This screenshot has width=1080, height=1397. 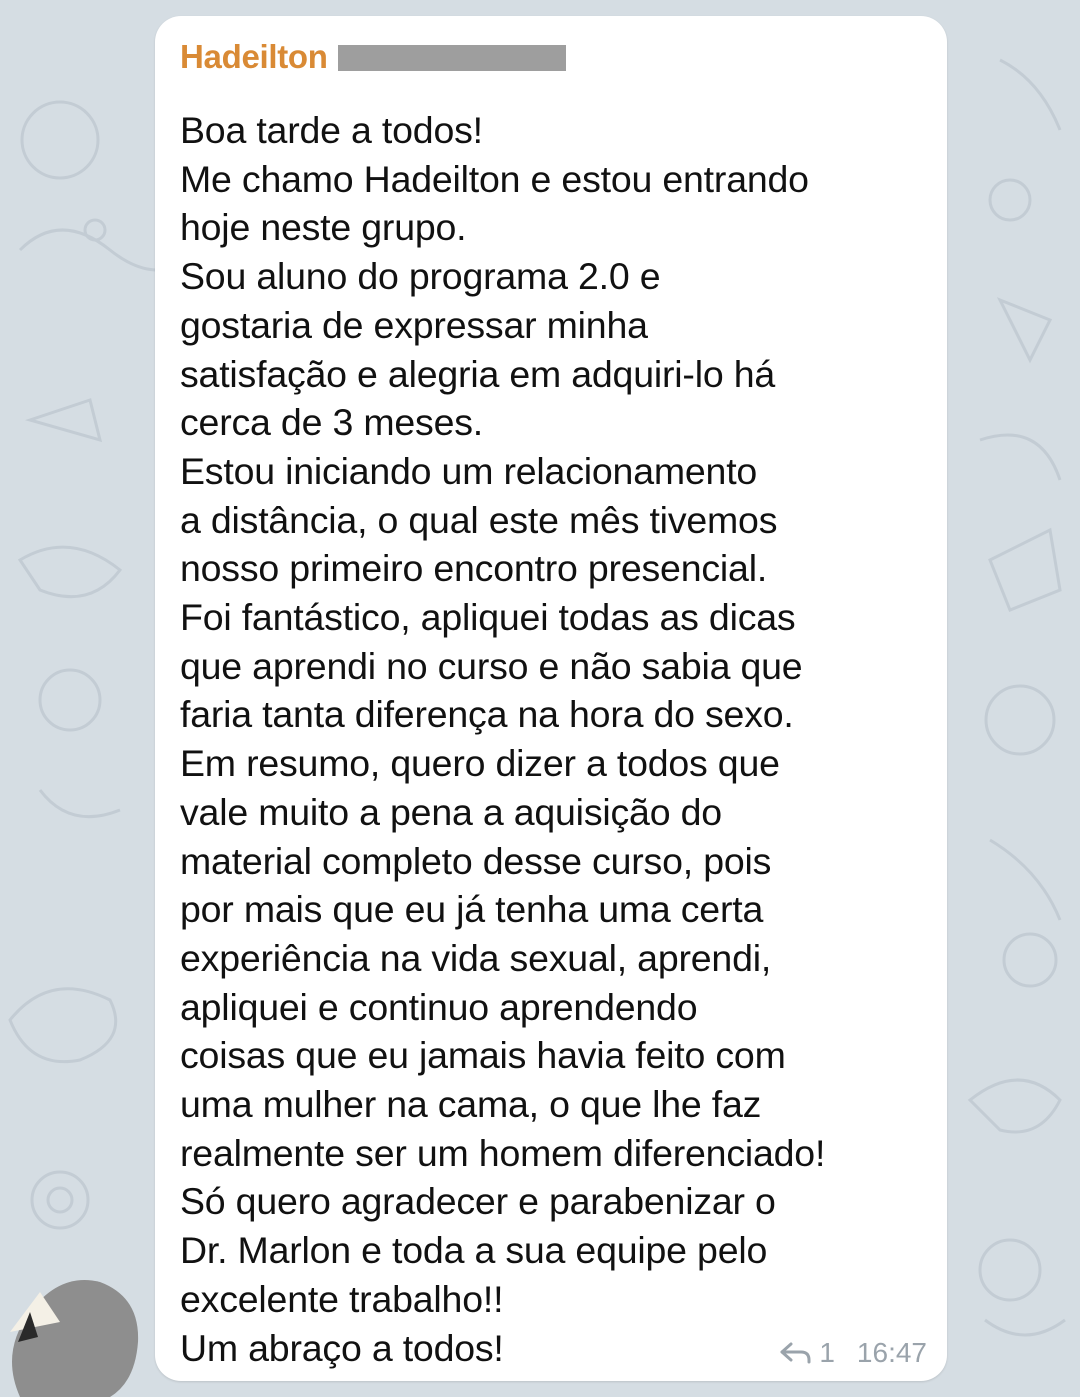 What do you see at coordinates (439, 1006) in the screenshot?
I see `message-line: apliquei e continuo aprendendo` at bounding box center [439, 1006].